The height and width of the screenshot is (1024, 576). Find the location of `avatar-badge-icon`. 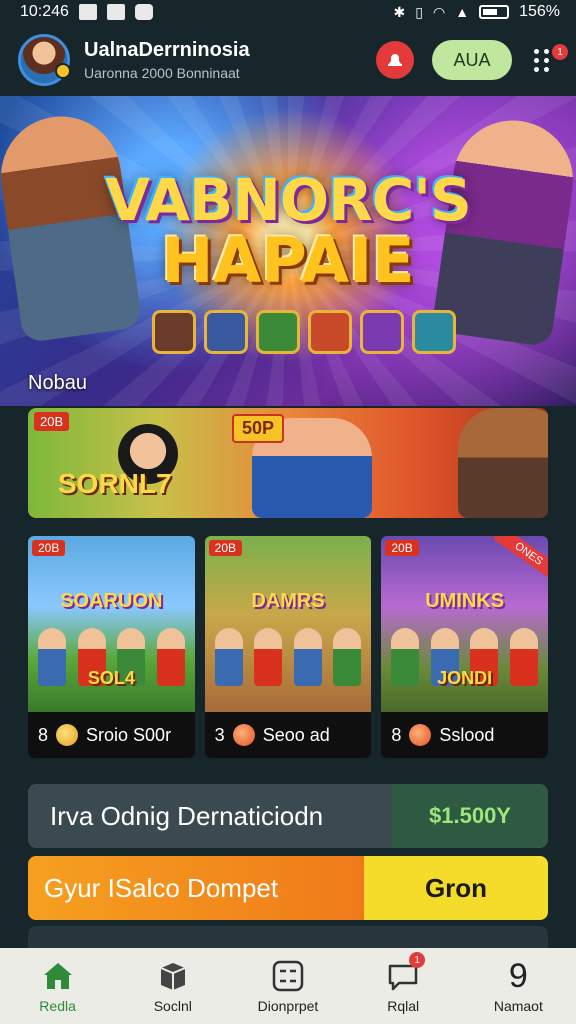

avatar-badge-icon is located at coordinates (63, 71).